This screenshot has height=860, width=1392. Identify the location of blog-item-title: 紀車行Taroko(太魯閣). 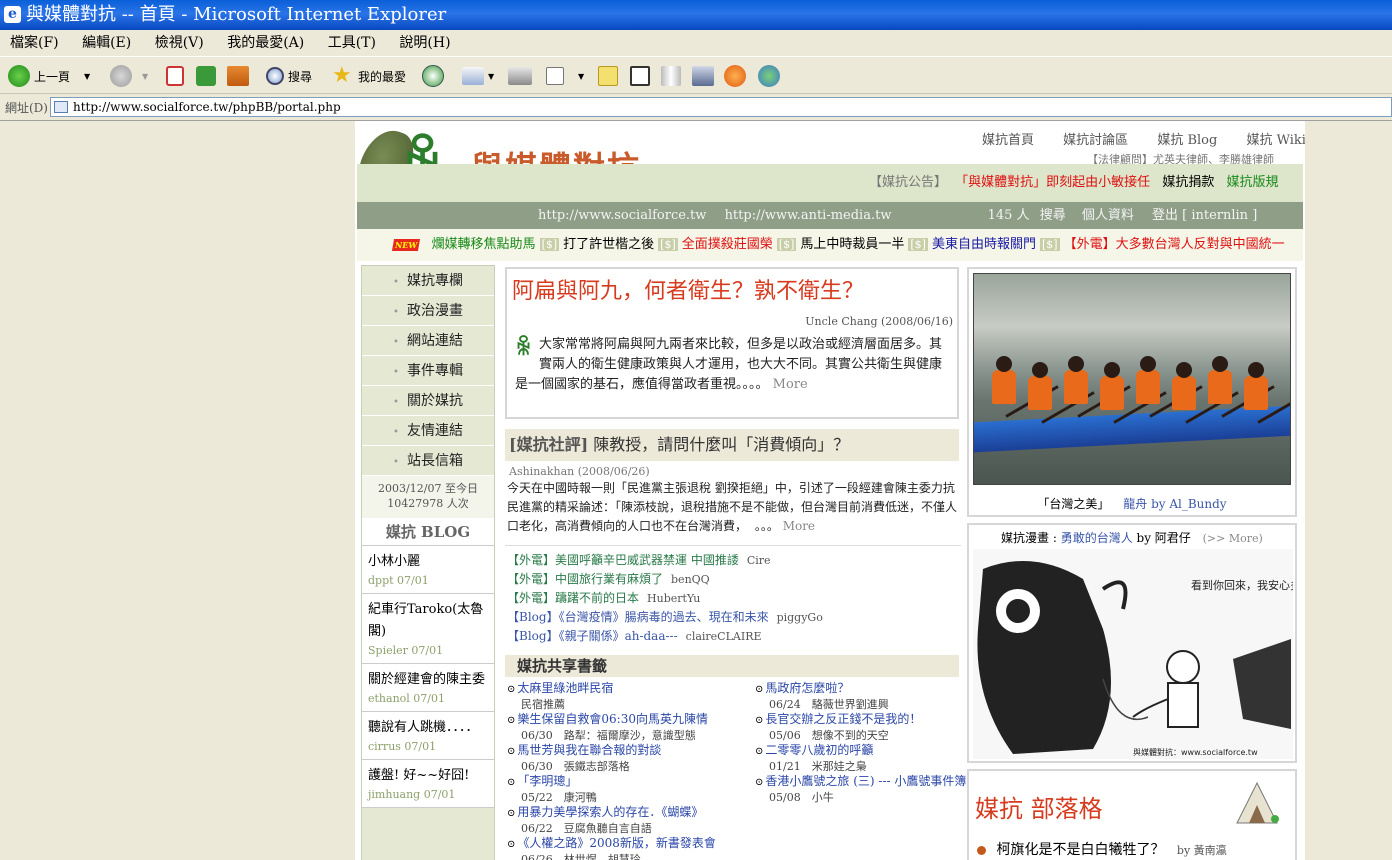
(428, 621).